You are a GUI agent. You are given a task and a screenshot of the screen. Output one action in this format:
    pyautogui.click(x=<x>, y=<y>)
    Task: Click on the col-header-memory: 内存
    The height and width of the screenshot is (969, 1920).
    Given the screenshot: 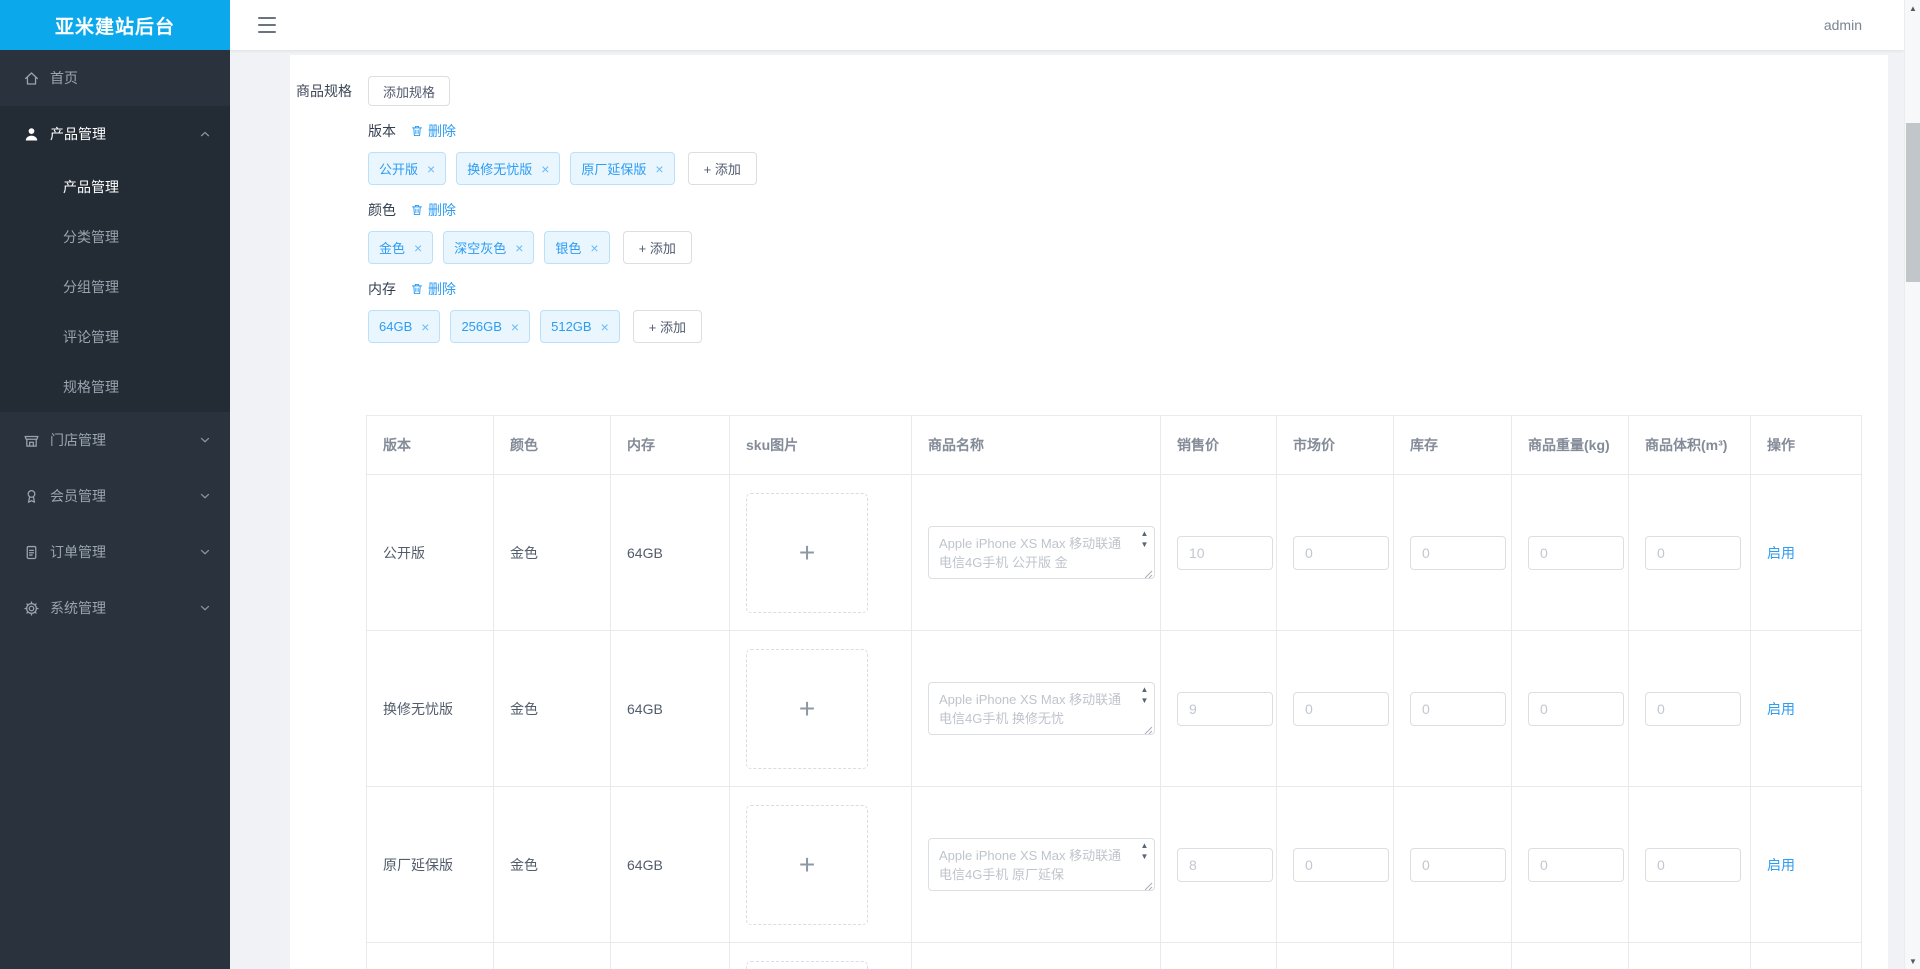 What is the action you would take?
    pyautogui.click(x=670, y=445)
    